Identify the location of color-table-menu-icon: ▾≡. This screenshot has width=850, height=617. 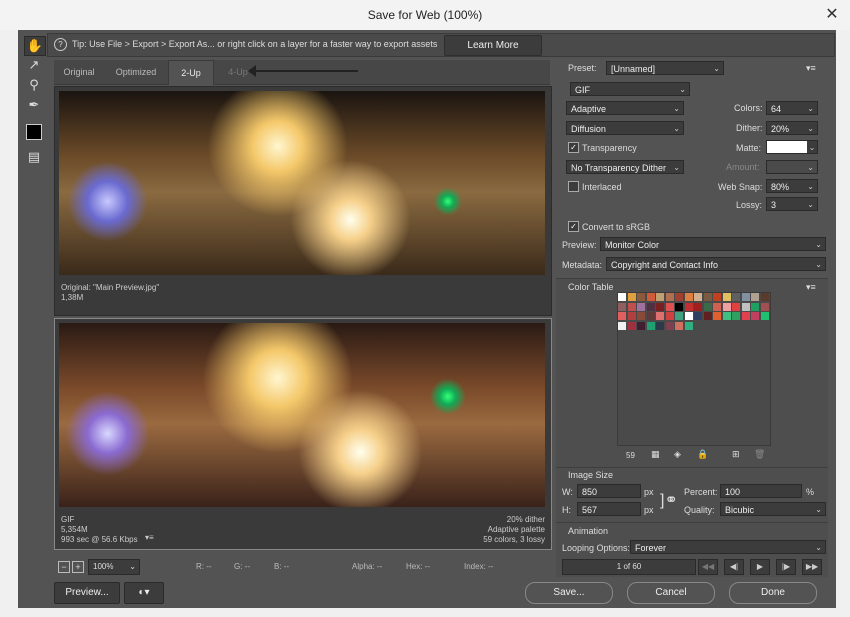
(811, 287).